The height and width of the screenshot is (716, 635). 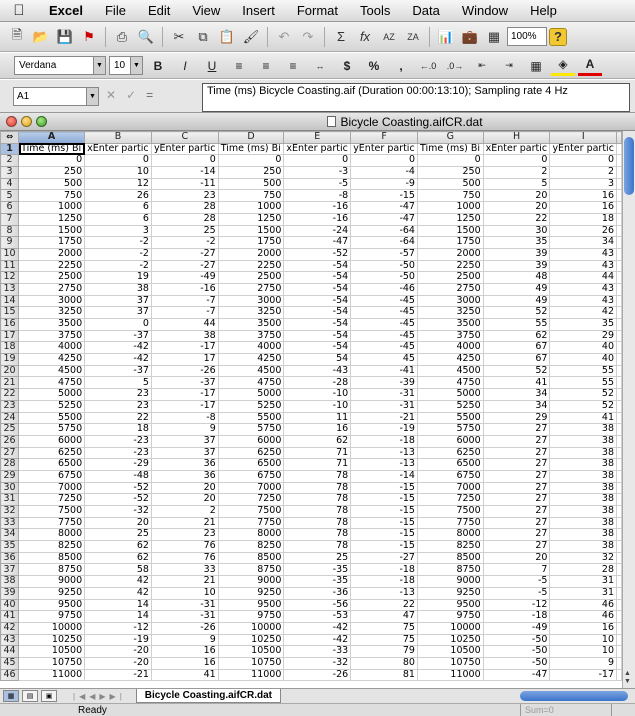 I want to click on cell: -64, so click(x=384, y=242).